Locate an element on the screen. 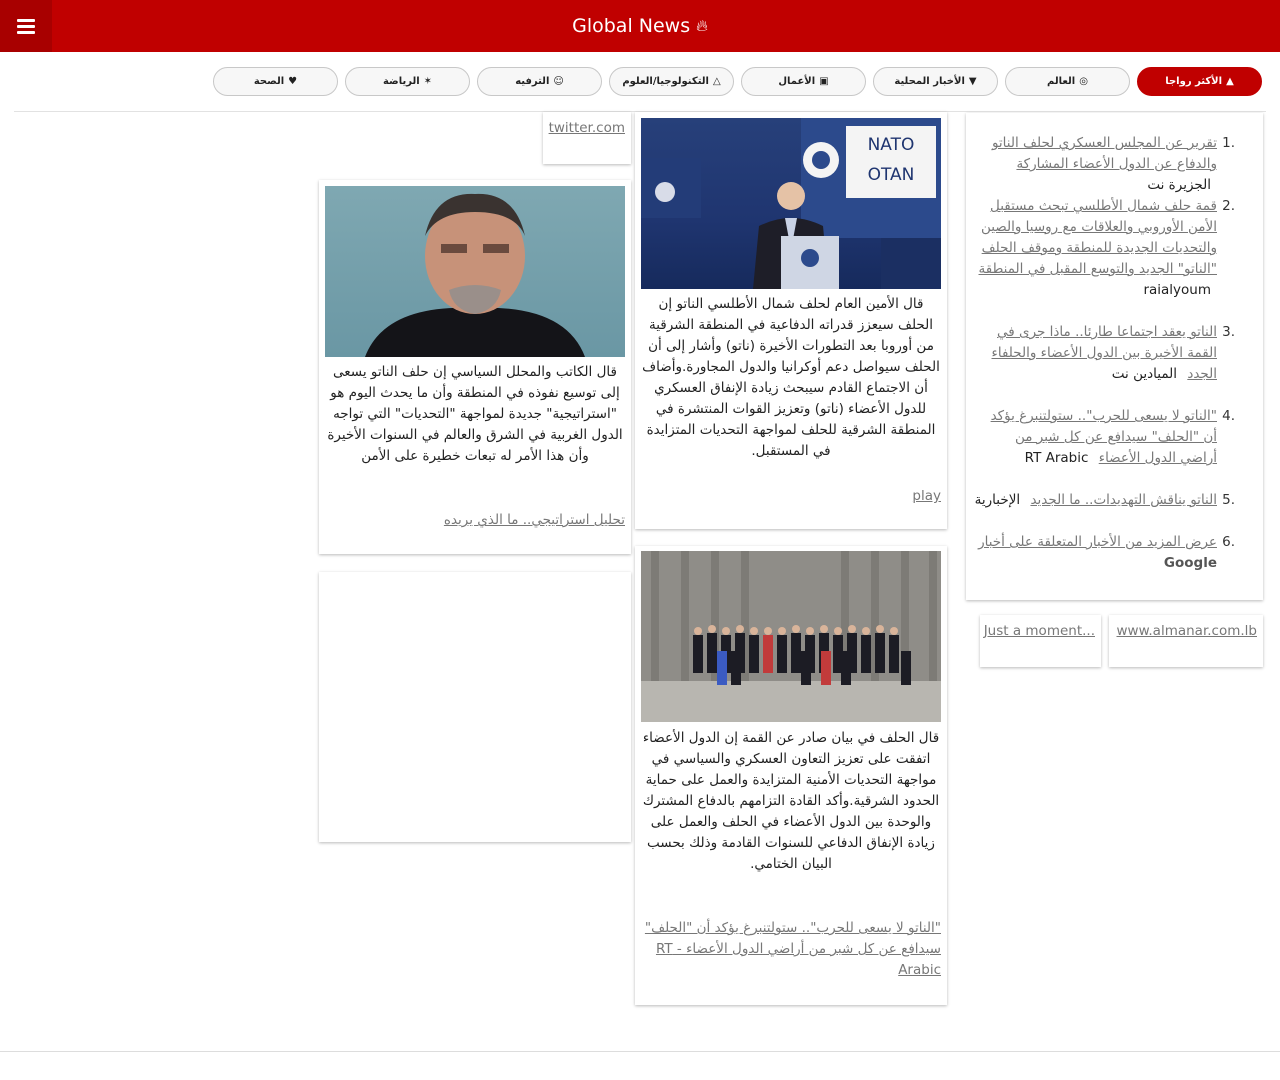 This screenshot has height=1080, width=1280. trending-item-source: الجزيرة نت is located at coordinates (1179, 185).